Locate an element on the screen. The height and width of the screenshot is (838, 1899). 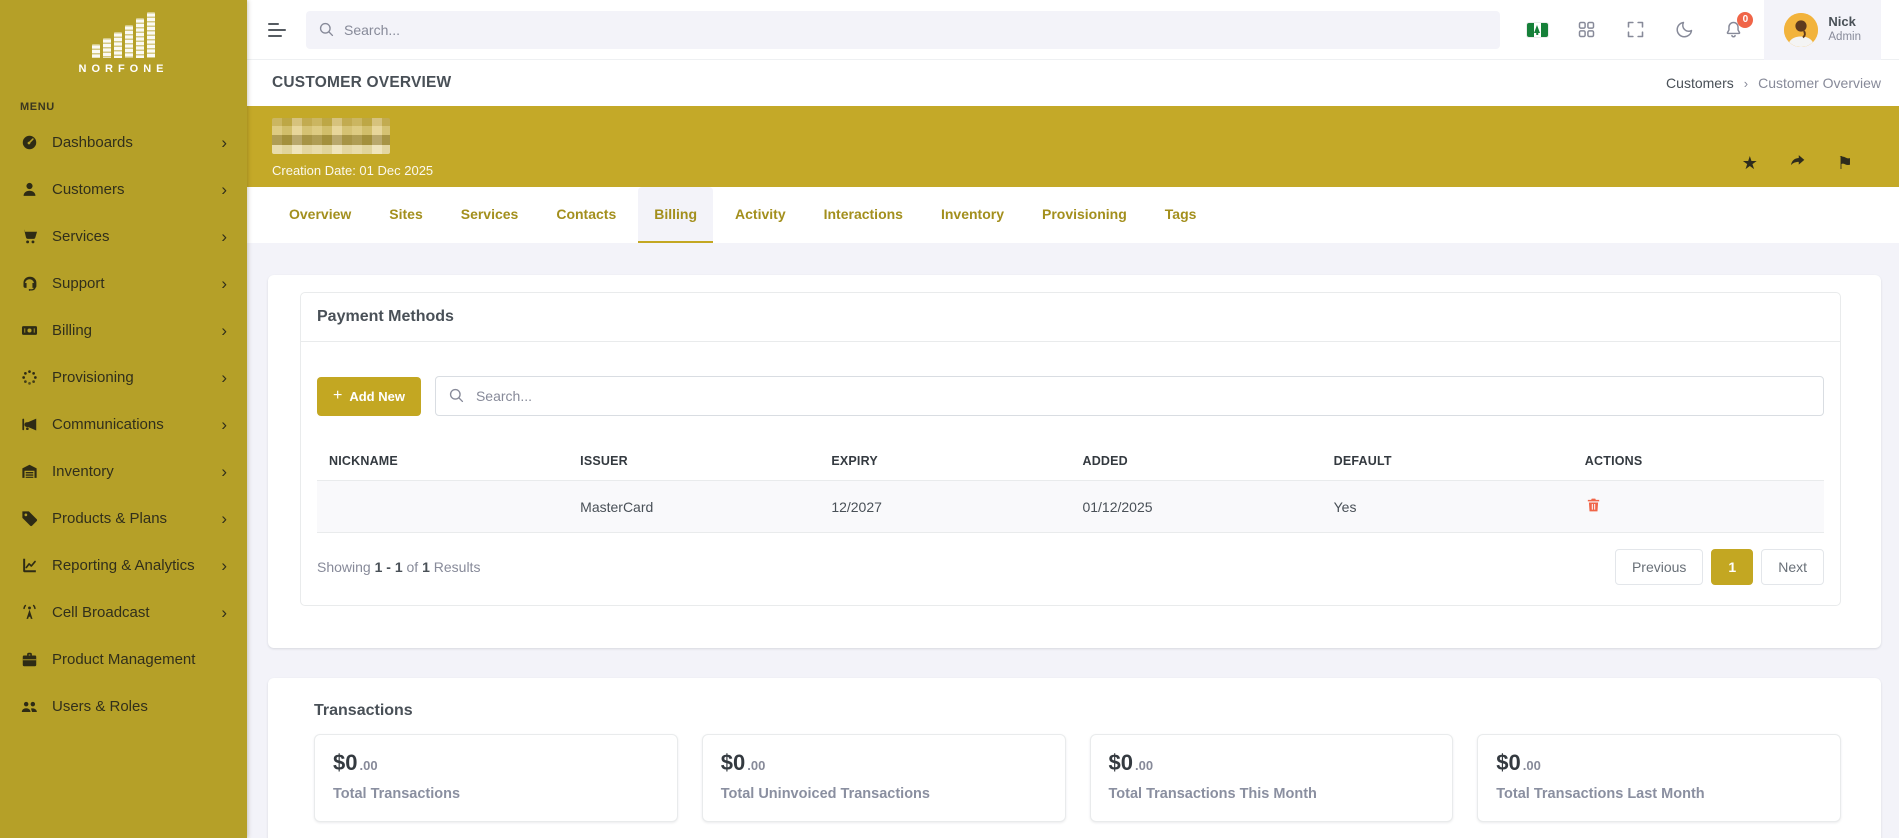
plus-icon: + is located at coordinates (338, 395).